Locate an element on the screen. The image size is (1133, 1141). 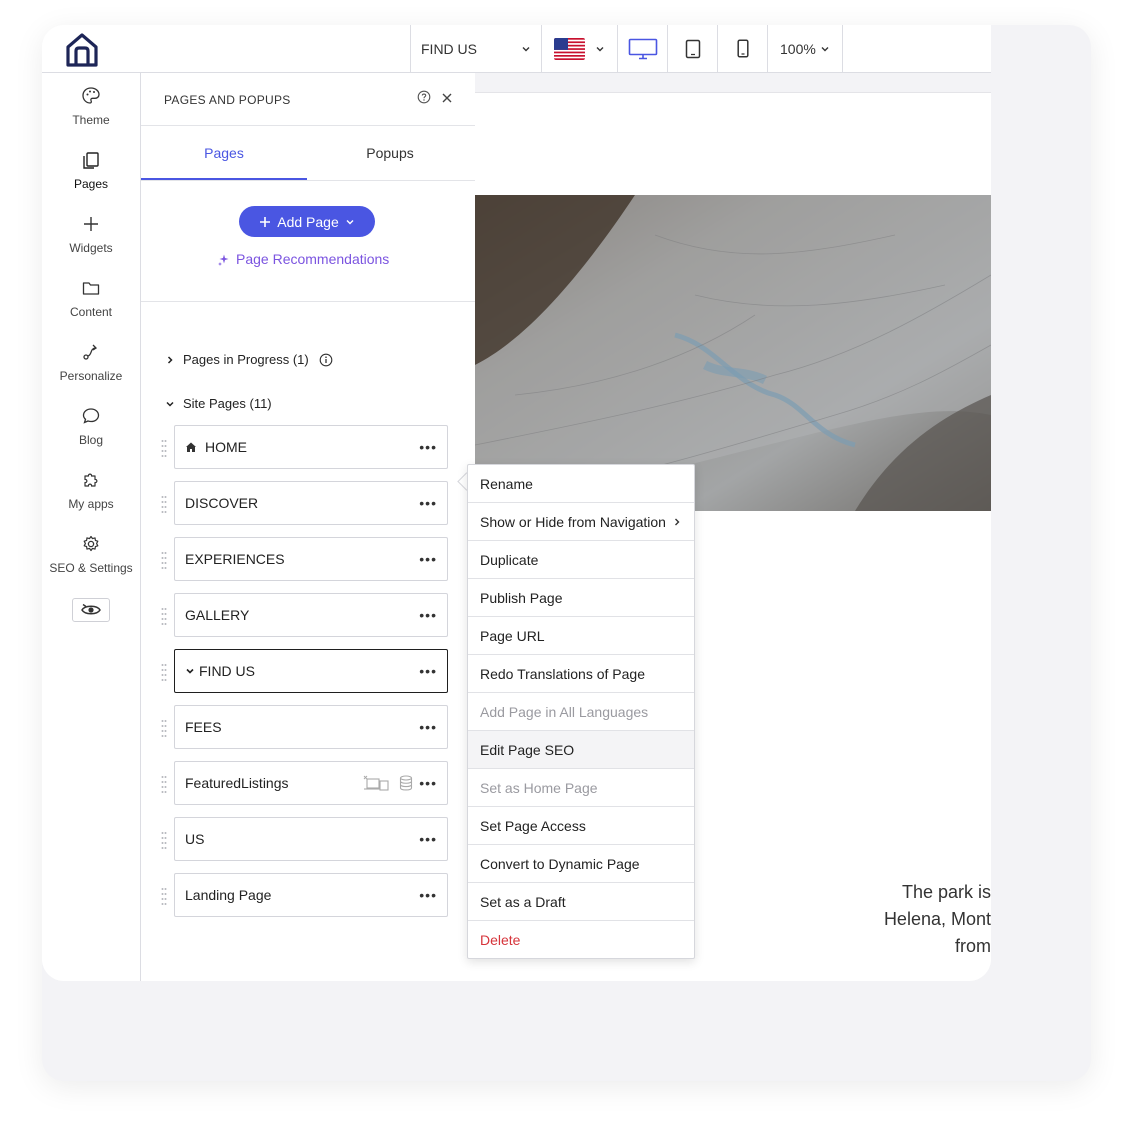
rail-label: My apps is located at coordinates (91, 504).